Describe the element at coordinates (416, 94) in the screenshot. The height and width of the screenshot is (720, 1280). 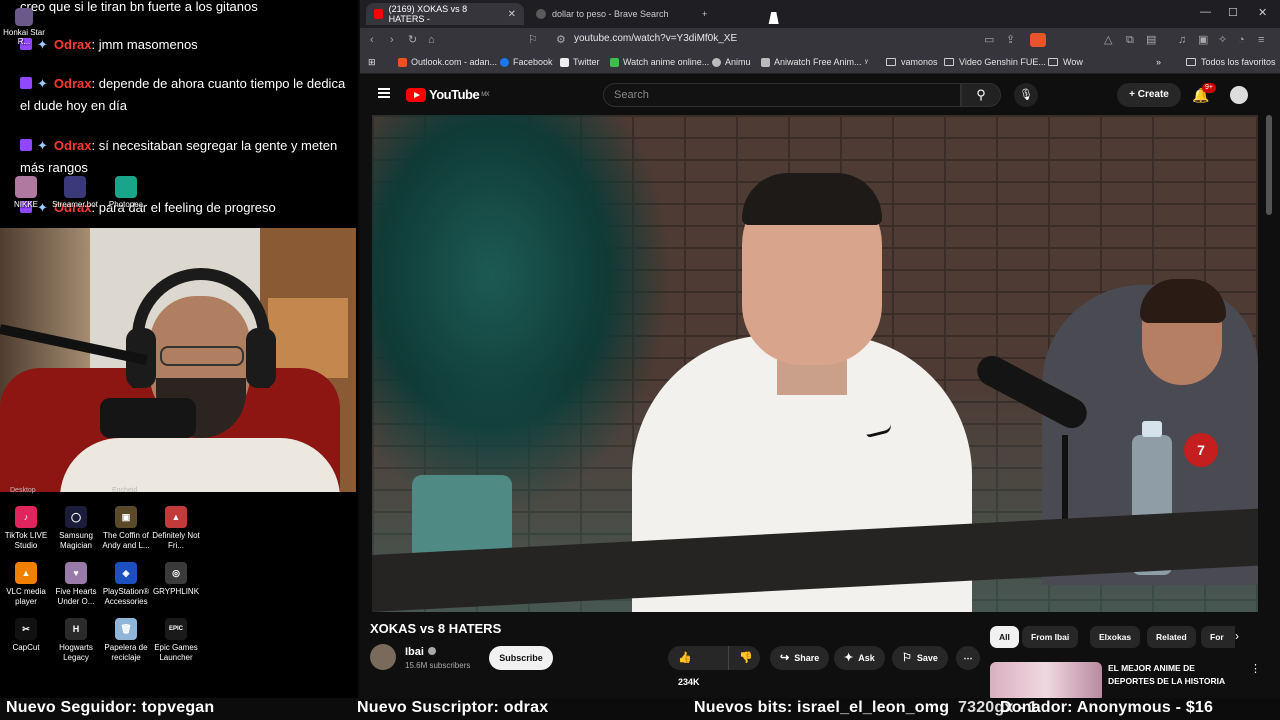
I see `youtube-play-icon` at that location.